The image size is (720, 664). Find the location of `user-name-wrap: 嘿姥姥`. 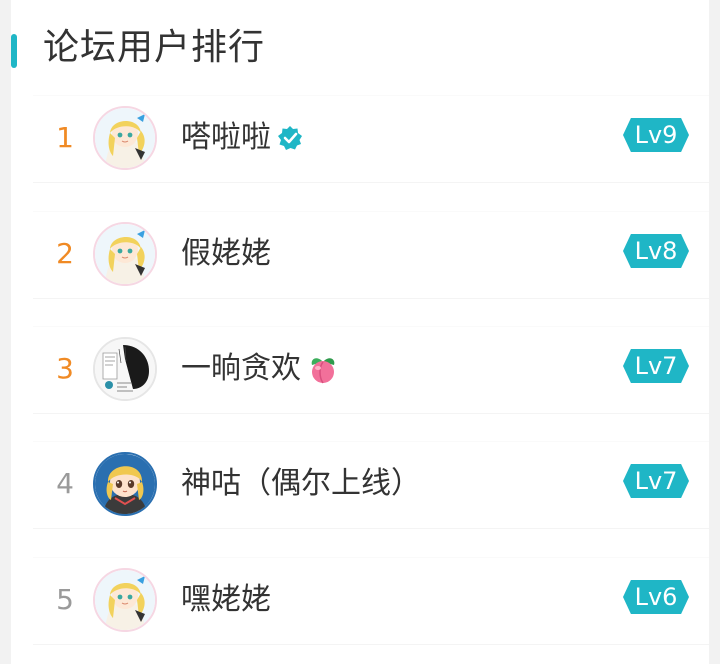

user-name-wrap: 嘿姥姥 is located at coordinates (226, 600).